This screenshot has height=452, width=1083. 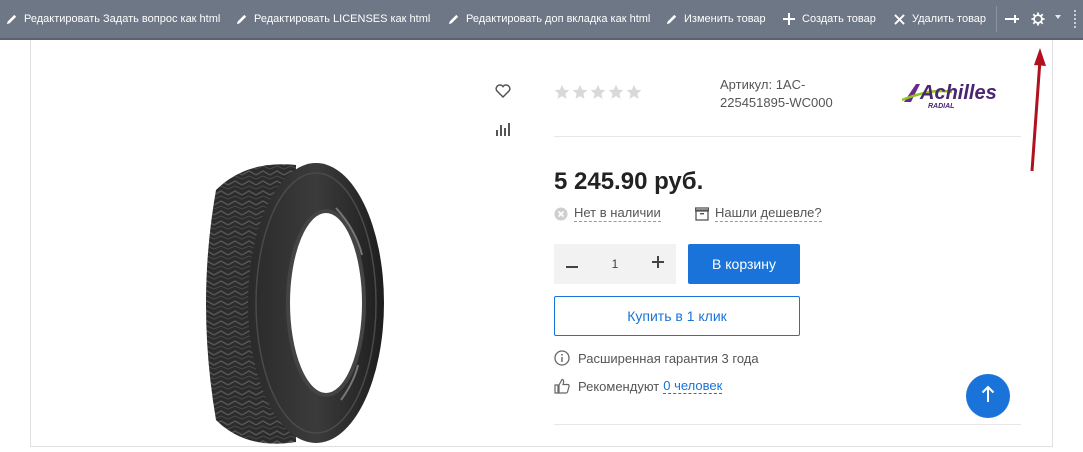 I want to click on toolbar-item-label: Редактировать доп вкладка как html, so click(x=558, y=19).